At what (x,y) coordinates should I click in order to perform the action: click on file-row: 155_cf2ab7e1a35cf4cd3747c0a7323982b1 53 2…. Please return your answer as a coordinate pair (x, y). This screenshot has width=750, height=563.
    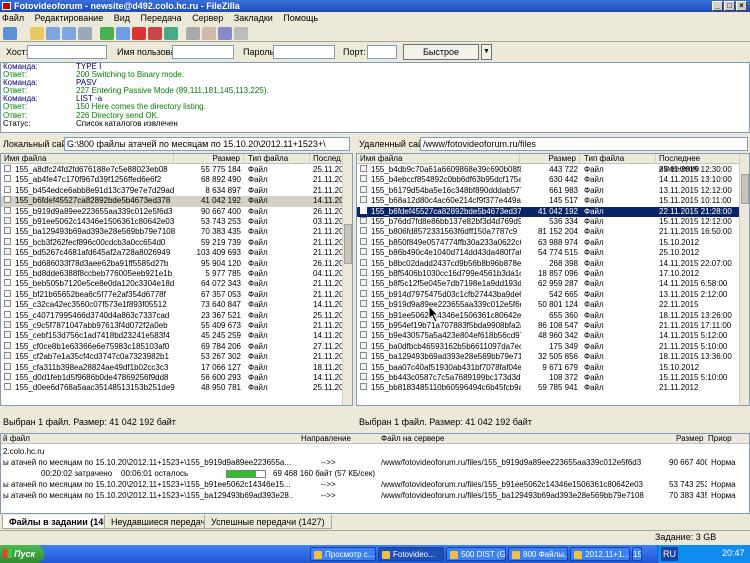
    Looking at the image, I should click on (176, 357).